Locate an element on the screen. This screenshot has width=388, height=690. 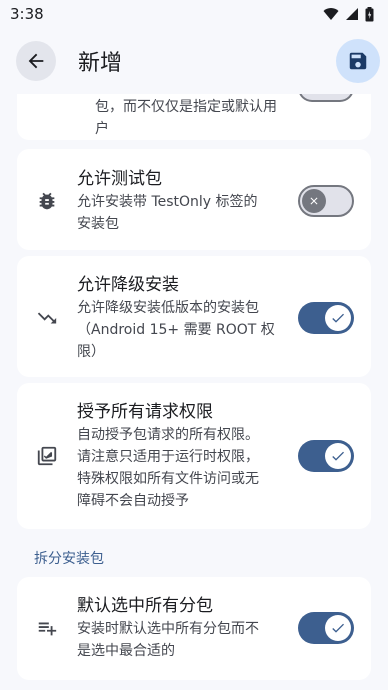
preference-card-select-all-splits: 默认选中所有分包 安装时默认选中所有分包而不 是选中最合适的 is located at coordinates (194, 628).